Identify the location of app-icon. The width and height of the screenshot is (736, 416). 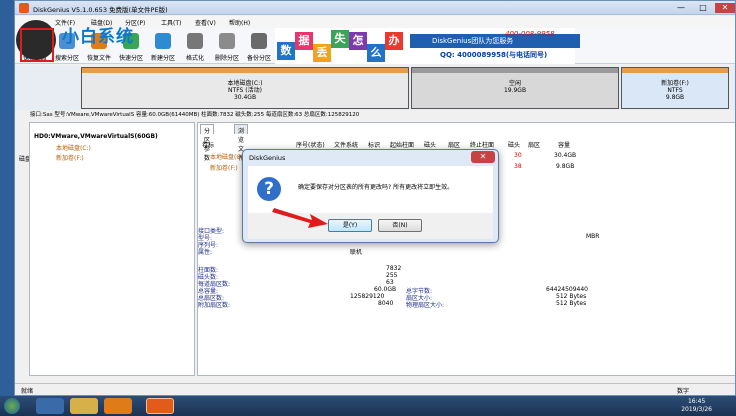
(24, 8).